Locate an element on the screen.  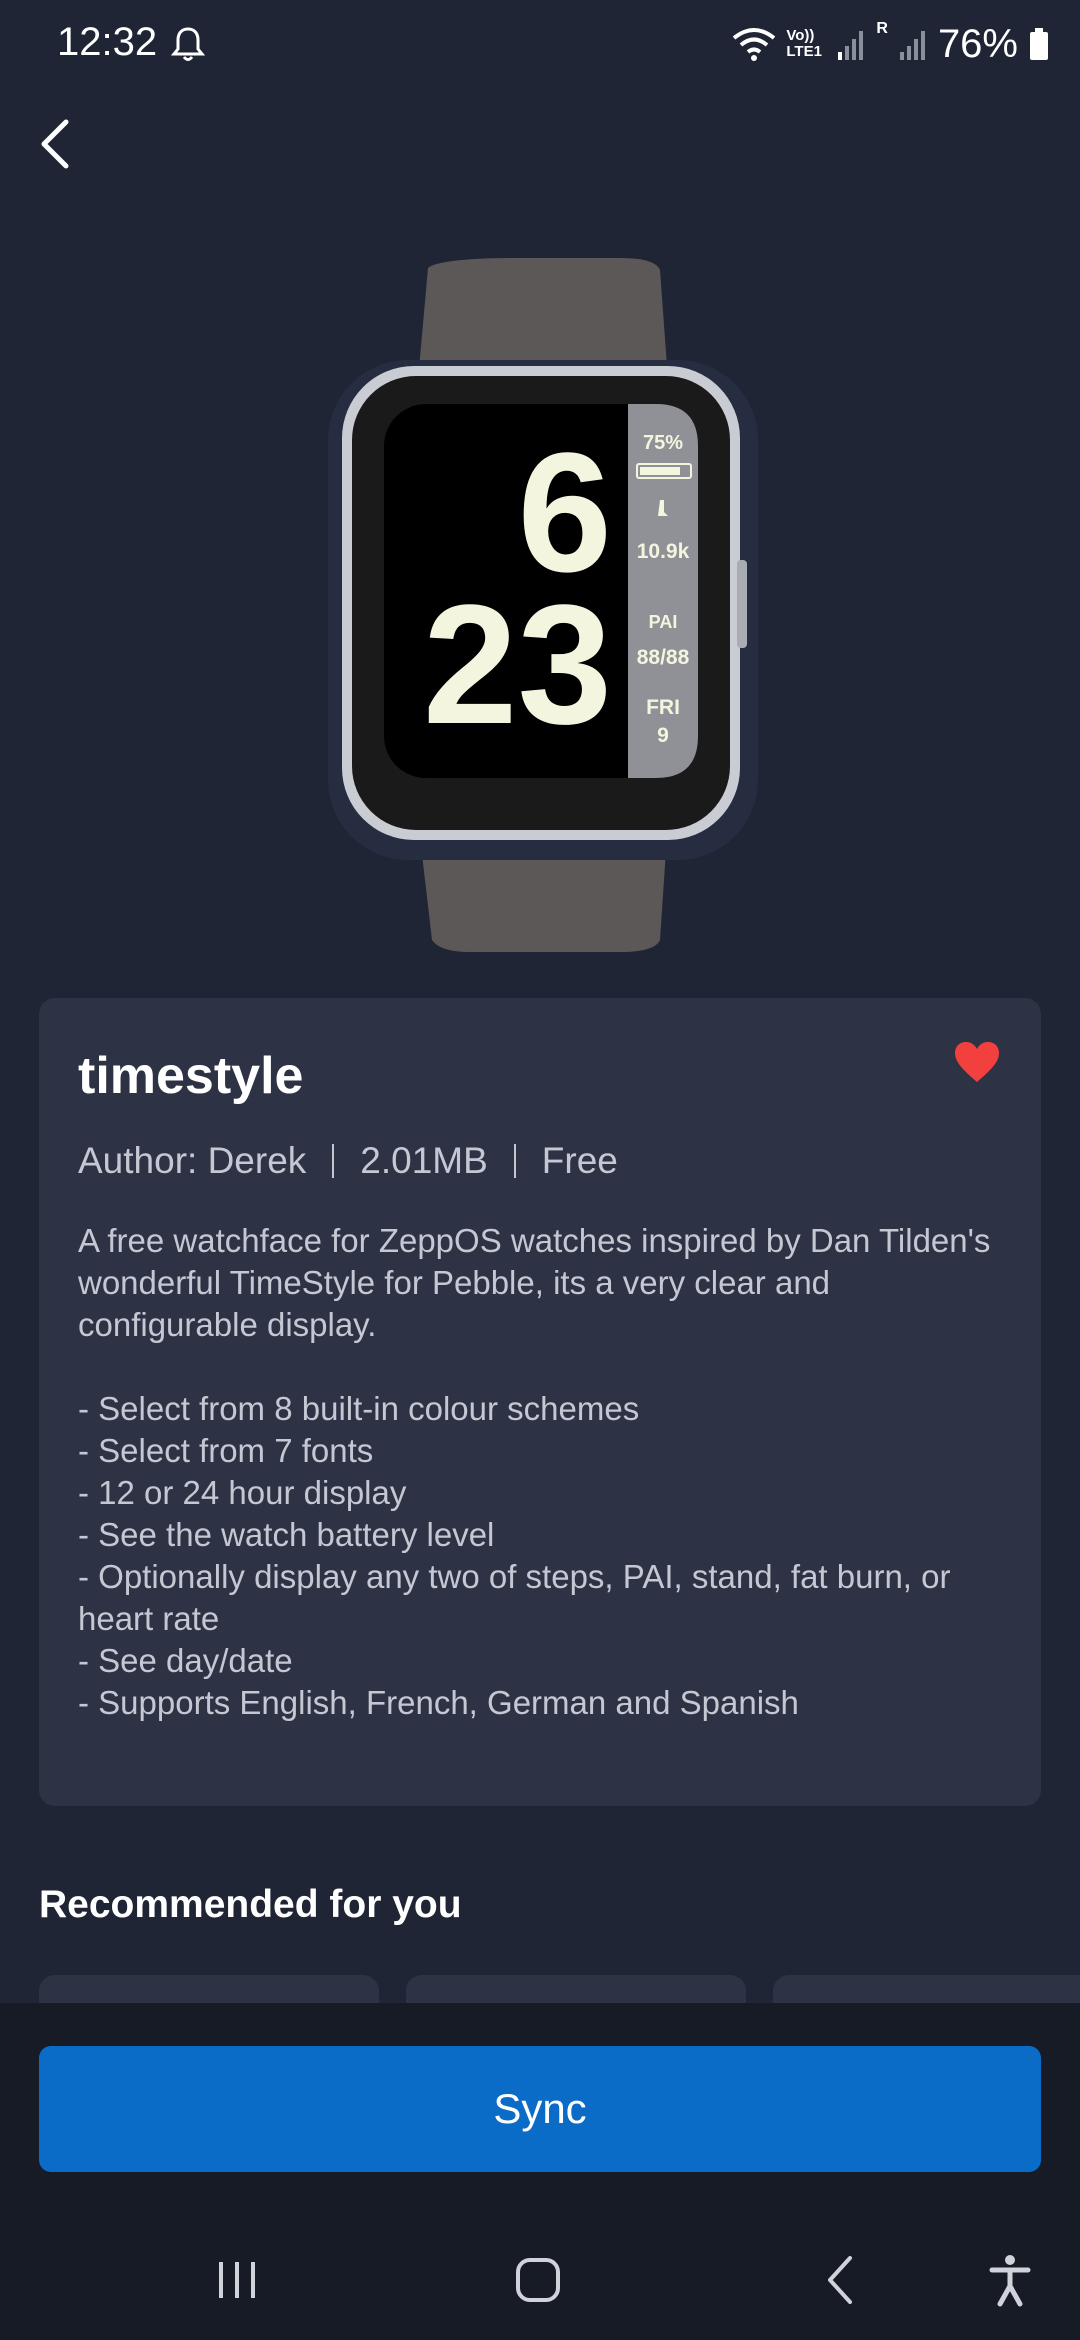
wifi-icon is located at coordinates (754, 44).